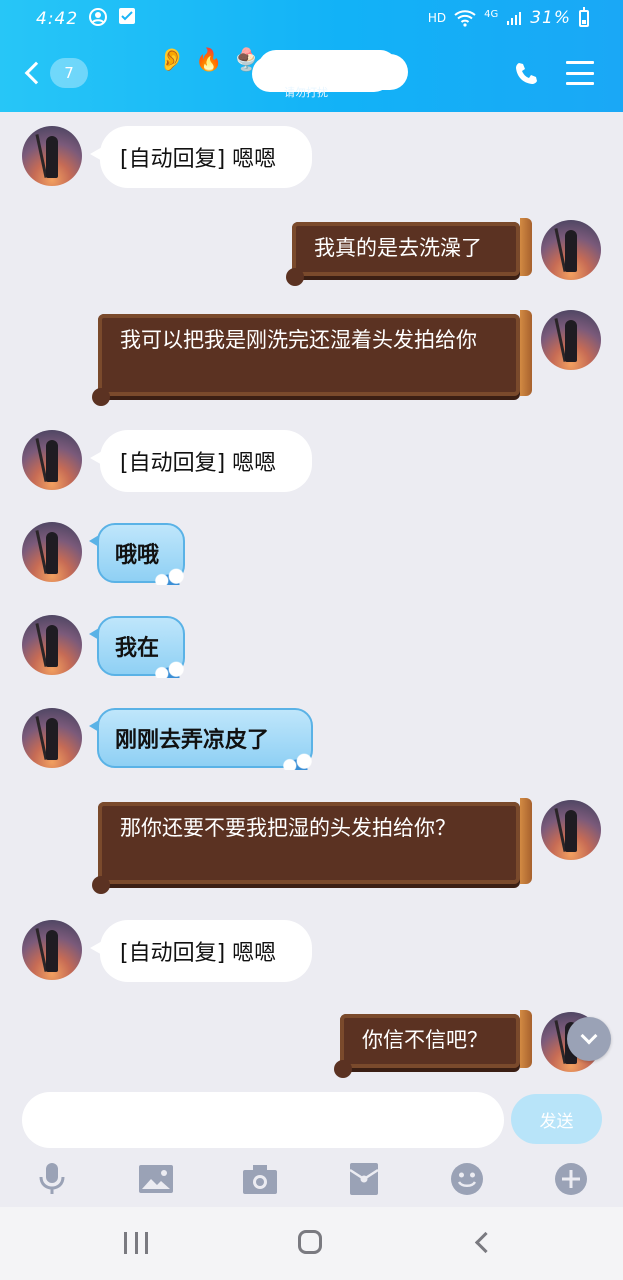  What do you see at coordinates (589, 1036) in the screenshot?
I see `chevron-down-icon` at bounding box center [589, 1036].